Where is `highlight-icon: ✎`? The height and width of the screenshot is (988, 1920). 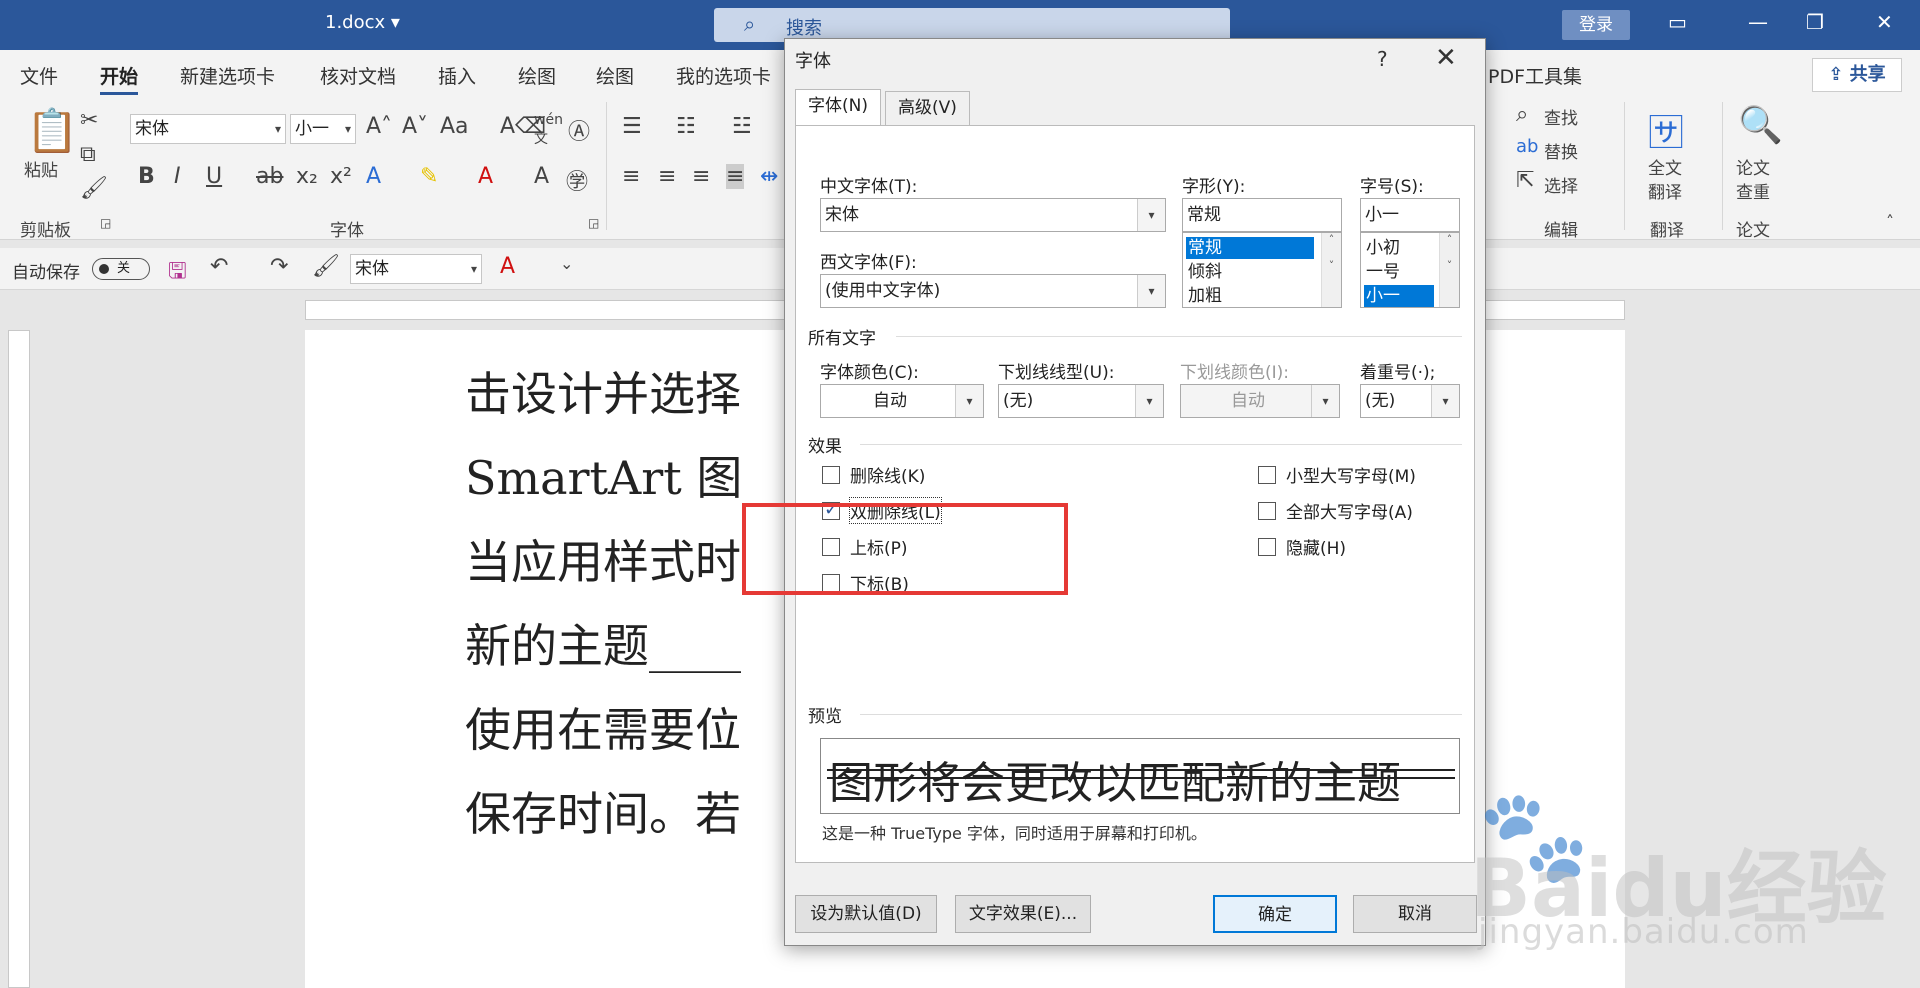 highlight-icon: ✎ is located at coordinates (429, 176).